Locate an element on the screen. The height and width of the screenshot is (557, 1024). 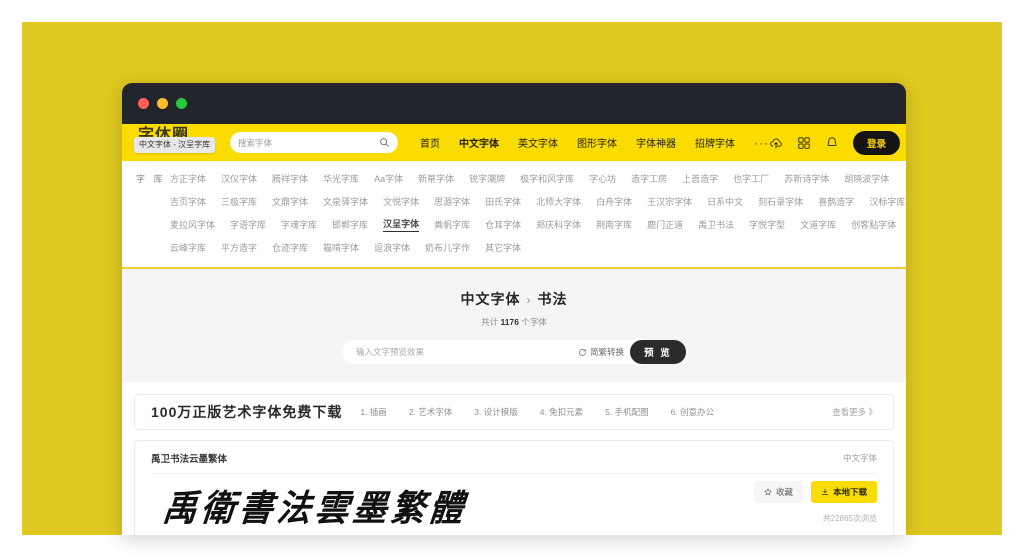
category-item: 粪帆字库 is located at coordinates (452, 224).